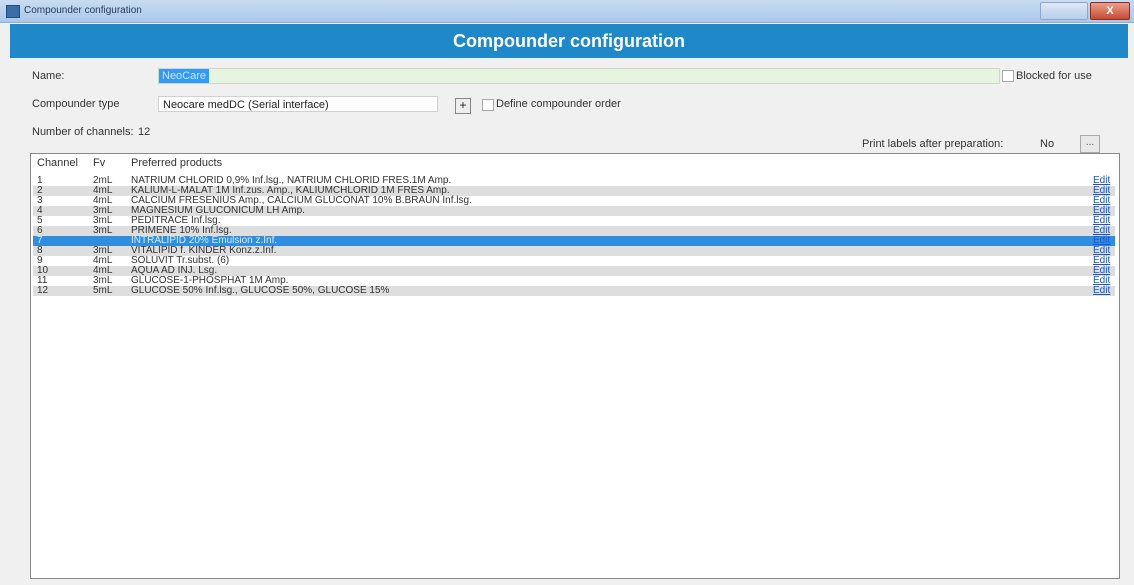 Image resolution: width=1134 pixels, height=585 pixels. I want to click on close-button: X, so click(1110, 11).